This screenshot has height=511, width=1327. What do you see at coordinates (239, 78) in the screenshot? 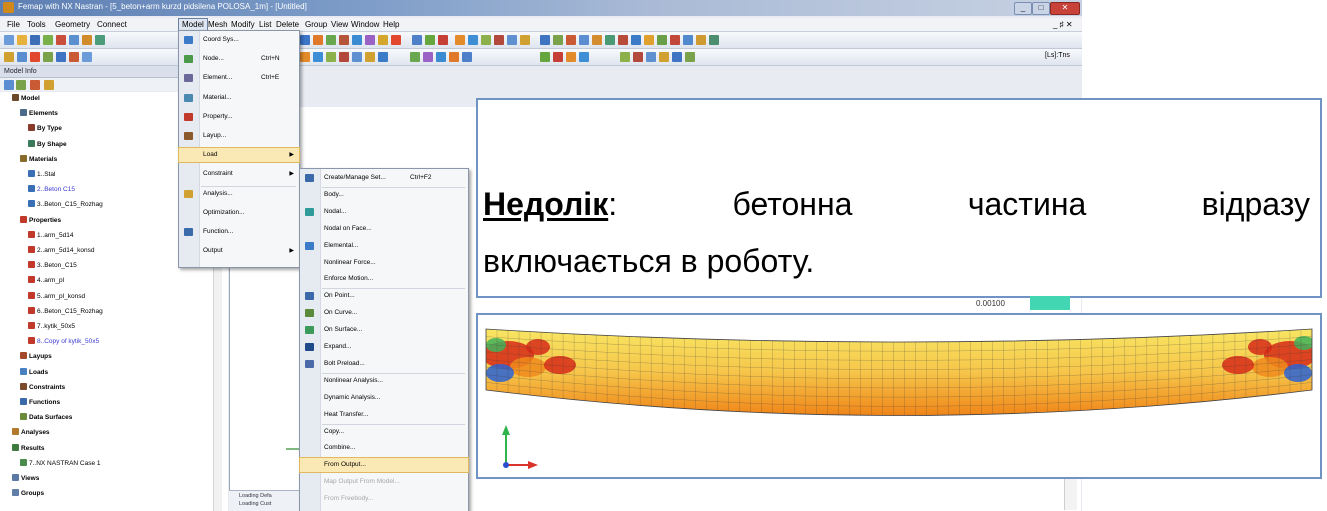
I see `menu-item: Element... Ctrl+E` at bounding box center [239, 78].